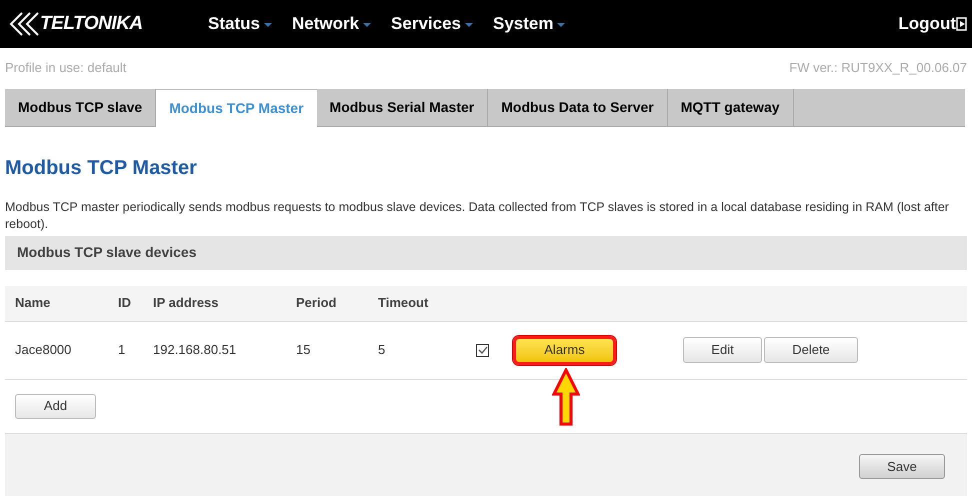 Image resolution: width=972 pixels, height=504 pixels. What do you see at coordinates (566, 397) in the screenshot?
I see `arrow-annotation` at bounding box center [566, 397].